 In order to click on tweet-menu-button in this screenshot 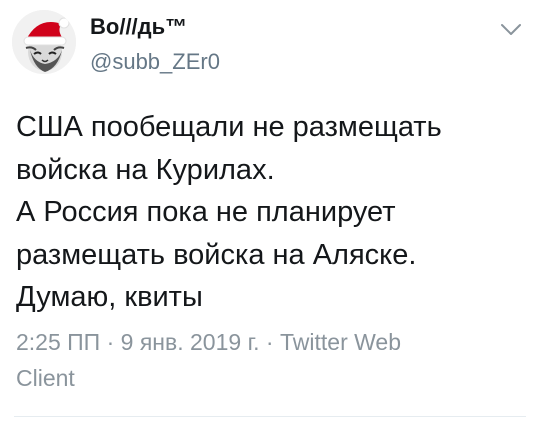, I will do `click(511, 29)`.